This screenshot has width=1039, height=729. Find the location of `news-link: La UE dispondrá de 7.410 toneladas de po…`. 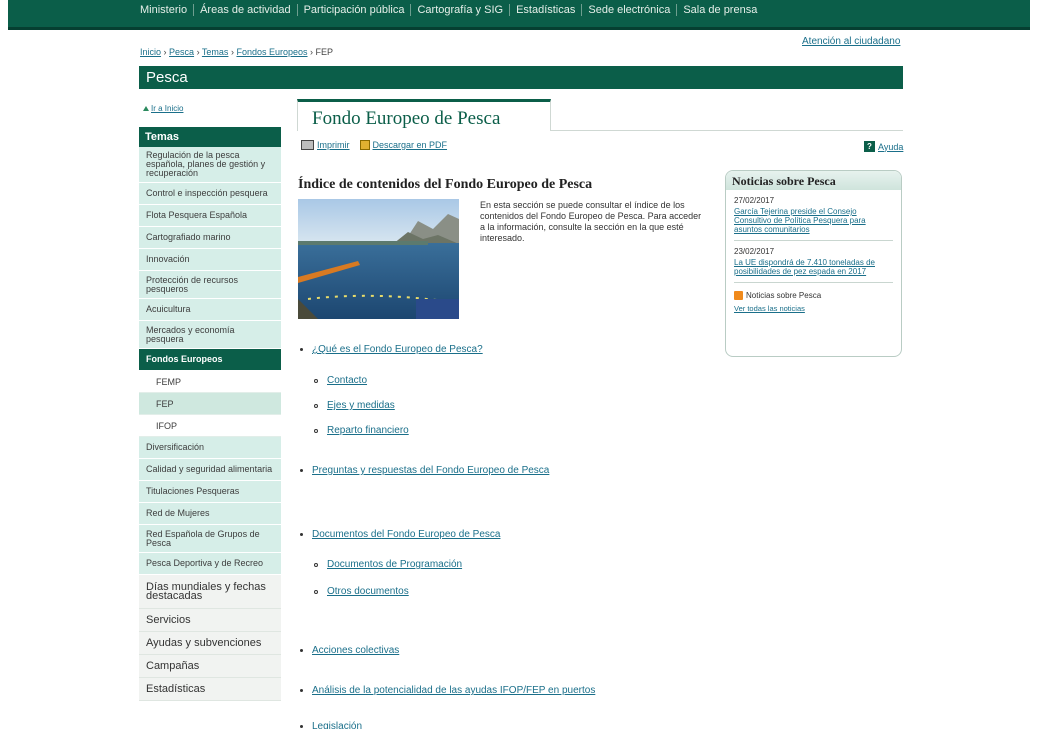

news-link: La UE dispondrá de 7.410 toneladas de po… is located at coordinates (813, 267).